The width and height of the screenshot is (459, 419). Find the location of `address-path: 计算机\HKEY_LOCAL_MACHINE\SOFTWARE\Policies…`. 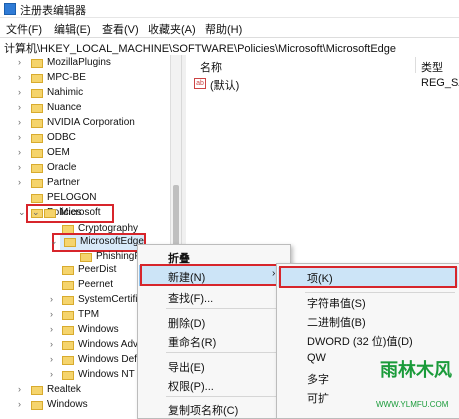

address-path: 计算机\HKEY_LOCAL_MACHINE\SOFTWARE\Policies… is located at coordinates (200, 49).